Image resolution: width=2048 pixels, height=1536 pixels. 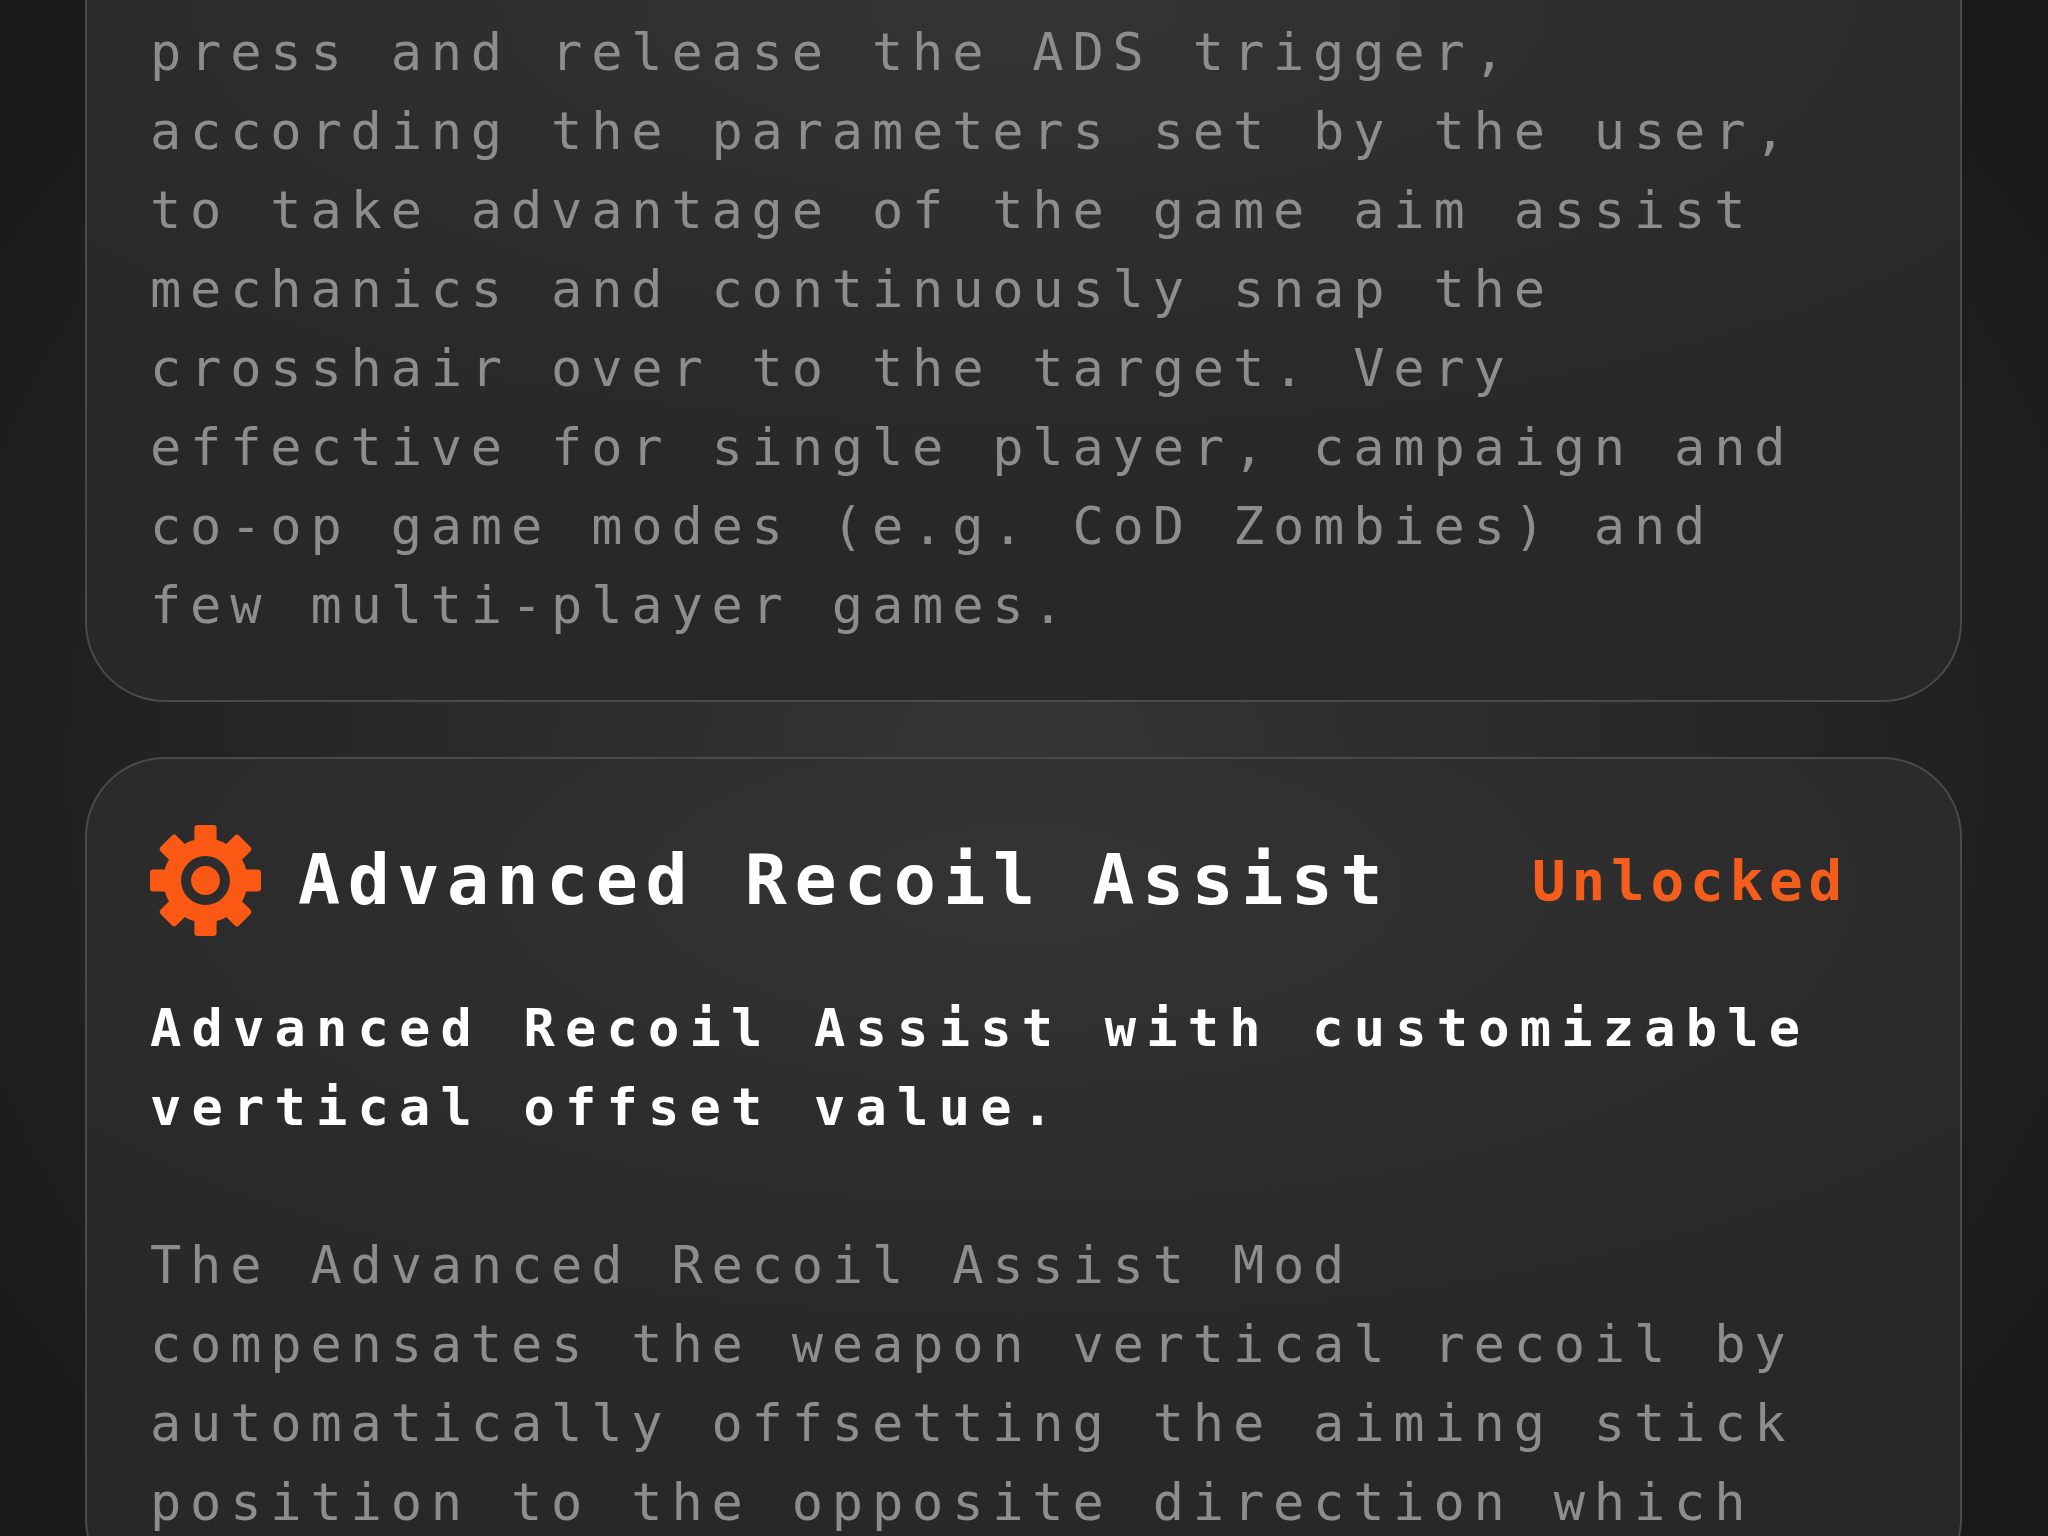 What do you see at coordinates (1689, 880) in the screenshot?
I see `status-label: Unlocked` at bounding box center [1689, 880].